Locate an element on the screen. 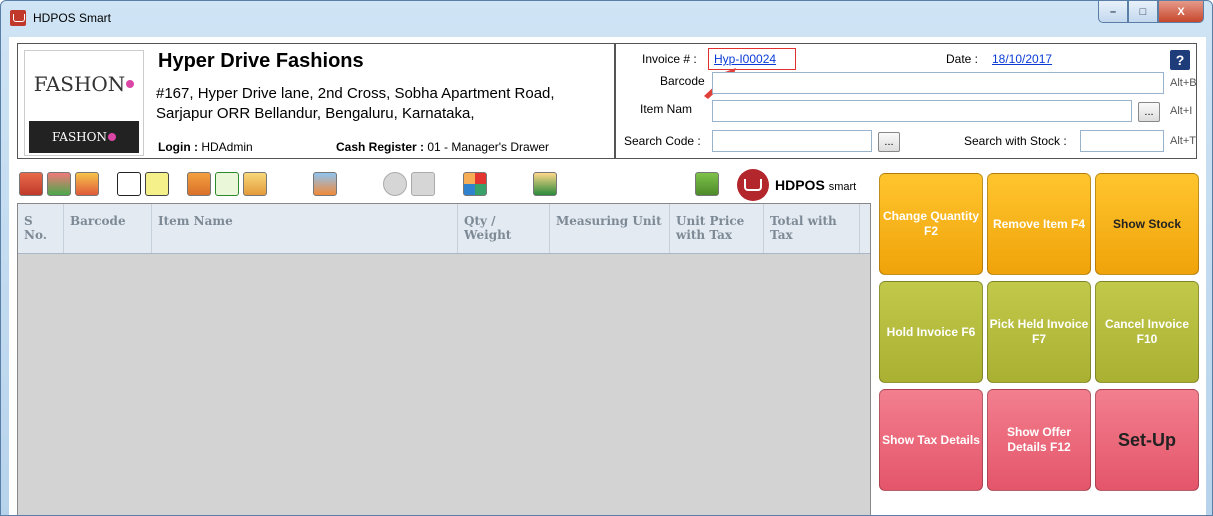 The height and width of the screenshot is (516, 1213). offers-icon is located at coordinates (325, 184).